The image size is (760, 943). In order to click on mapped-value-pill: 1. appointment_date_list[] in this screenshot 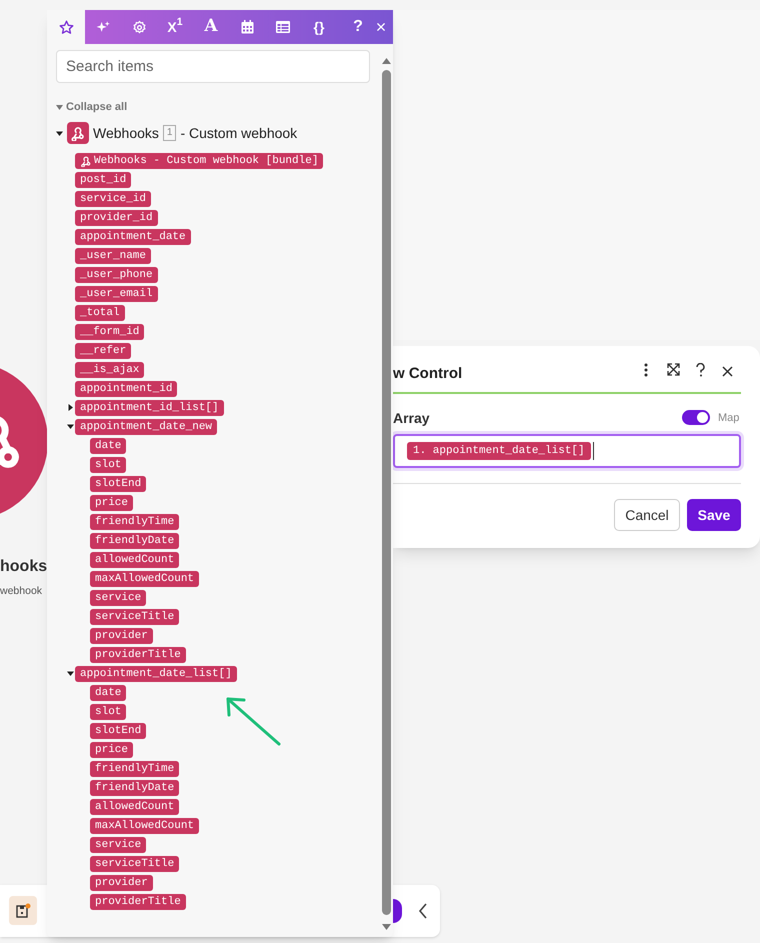, I will do `click(499, 451)`.